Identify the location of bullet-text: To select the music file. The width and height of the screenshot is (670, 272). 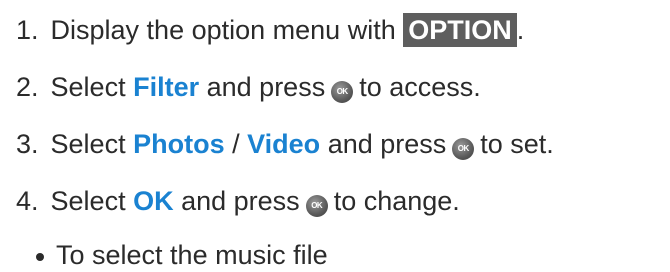
(192, 255).